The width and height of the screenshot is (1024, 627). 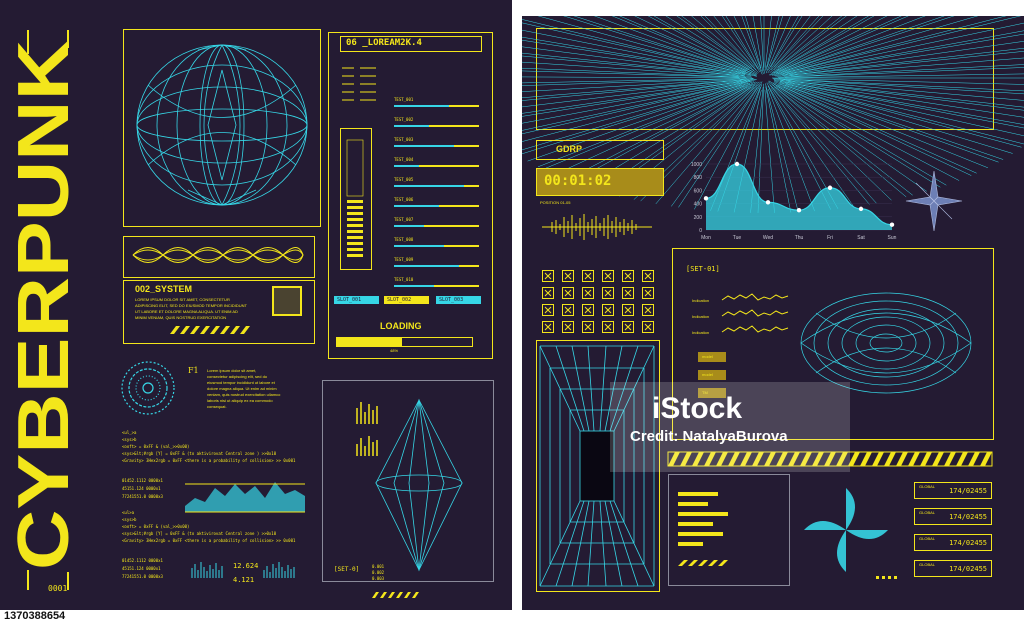 I want to click on pinwheel-icon, so click(x=846, y=530).